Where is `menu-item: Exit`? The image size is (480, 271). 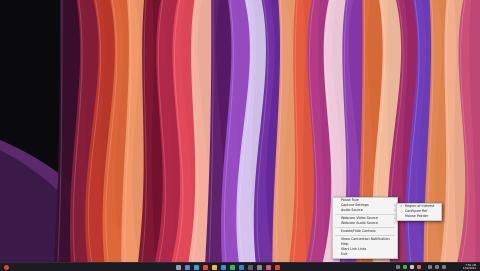 menu-item: Exit is located at coordinates (365, 254).